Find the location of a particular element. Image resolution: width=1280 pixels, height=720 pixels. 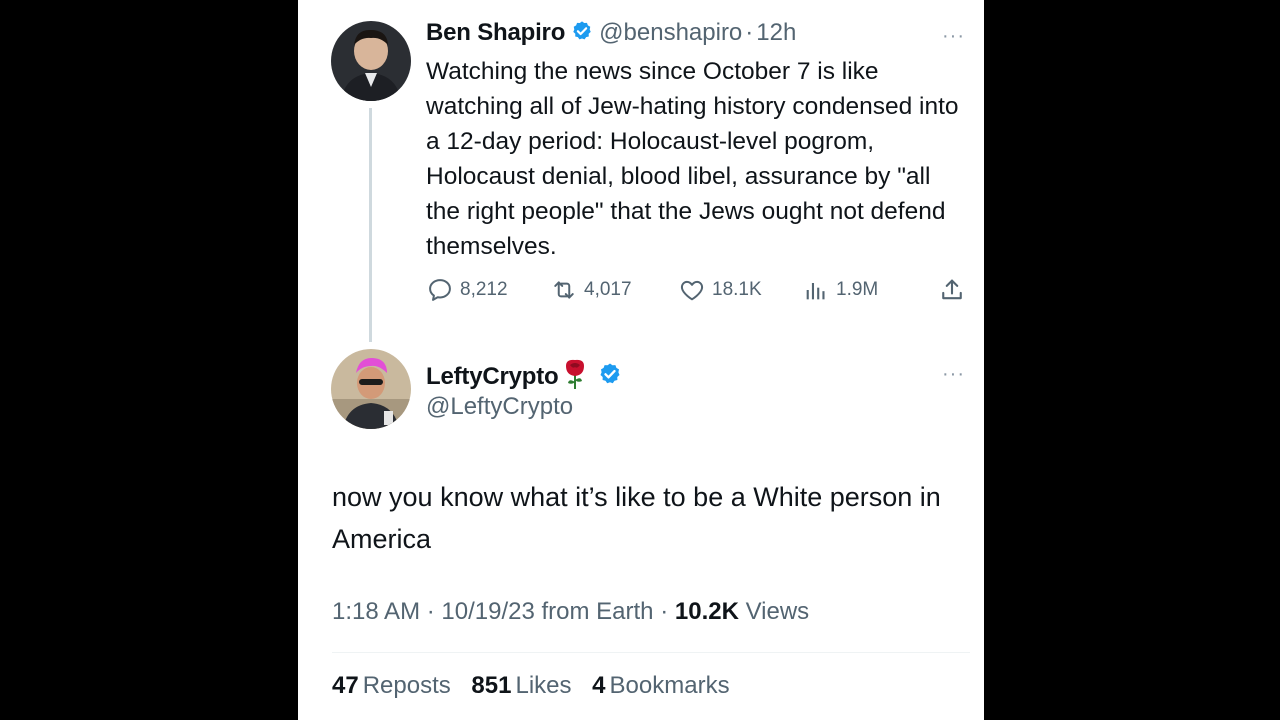

action-bar: 8,212 4,017 18.1K 1.9M is located at coordinates (698, 291).